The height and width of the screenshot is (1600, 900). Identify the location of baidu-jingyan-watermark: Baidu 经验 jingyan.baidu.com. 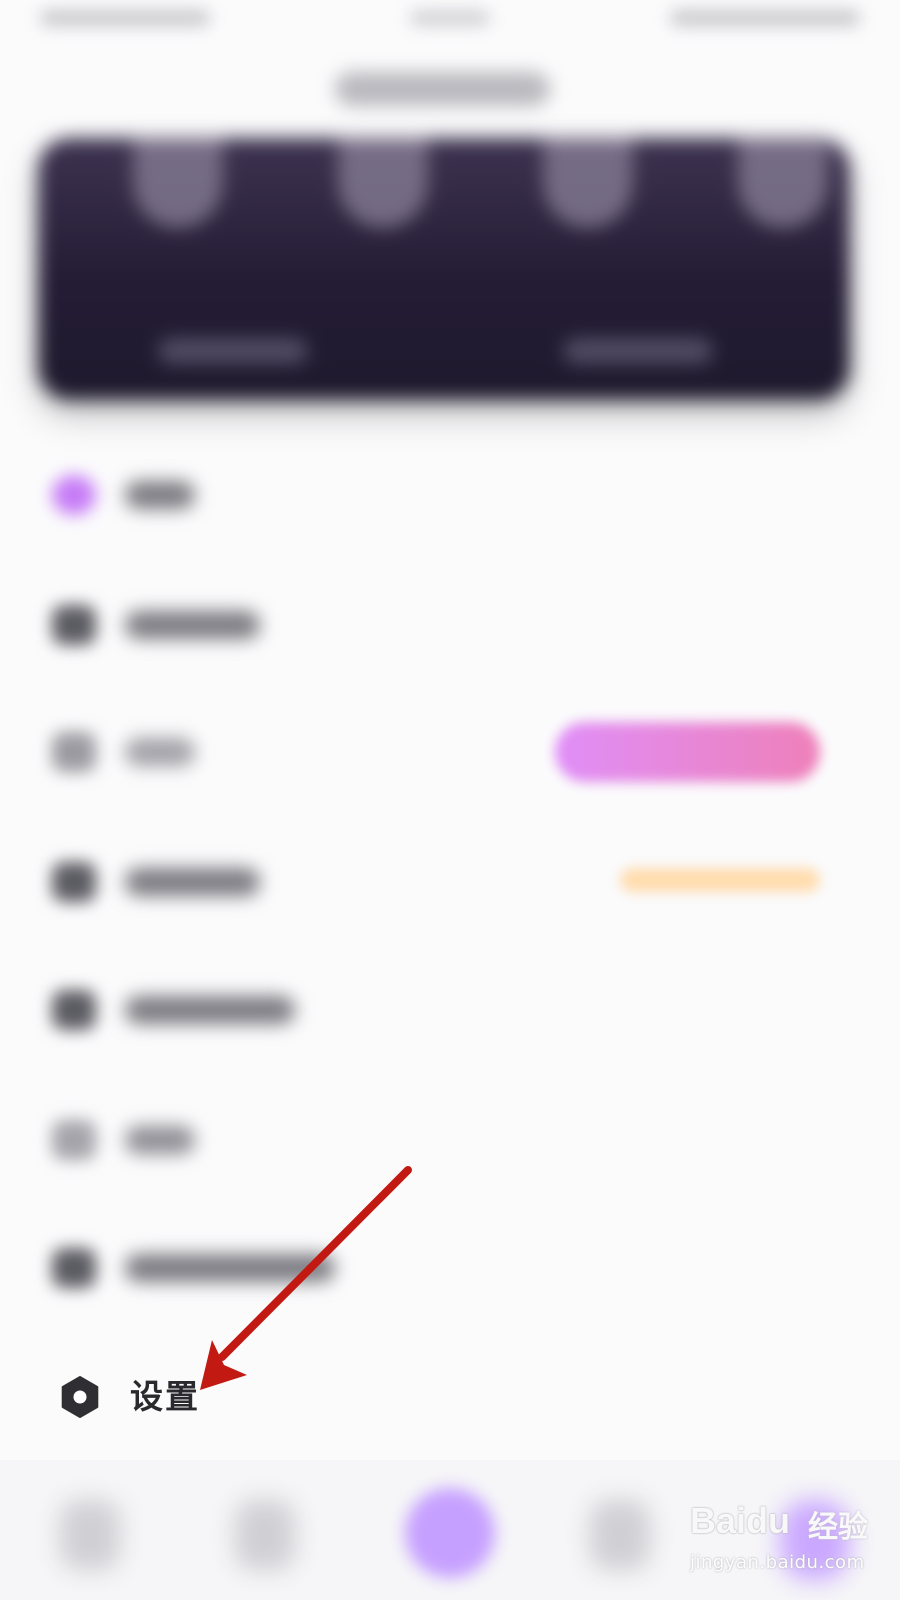
(790, 1545).